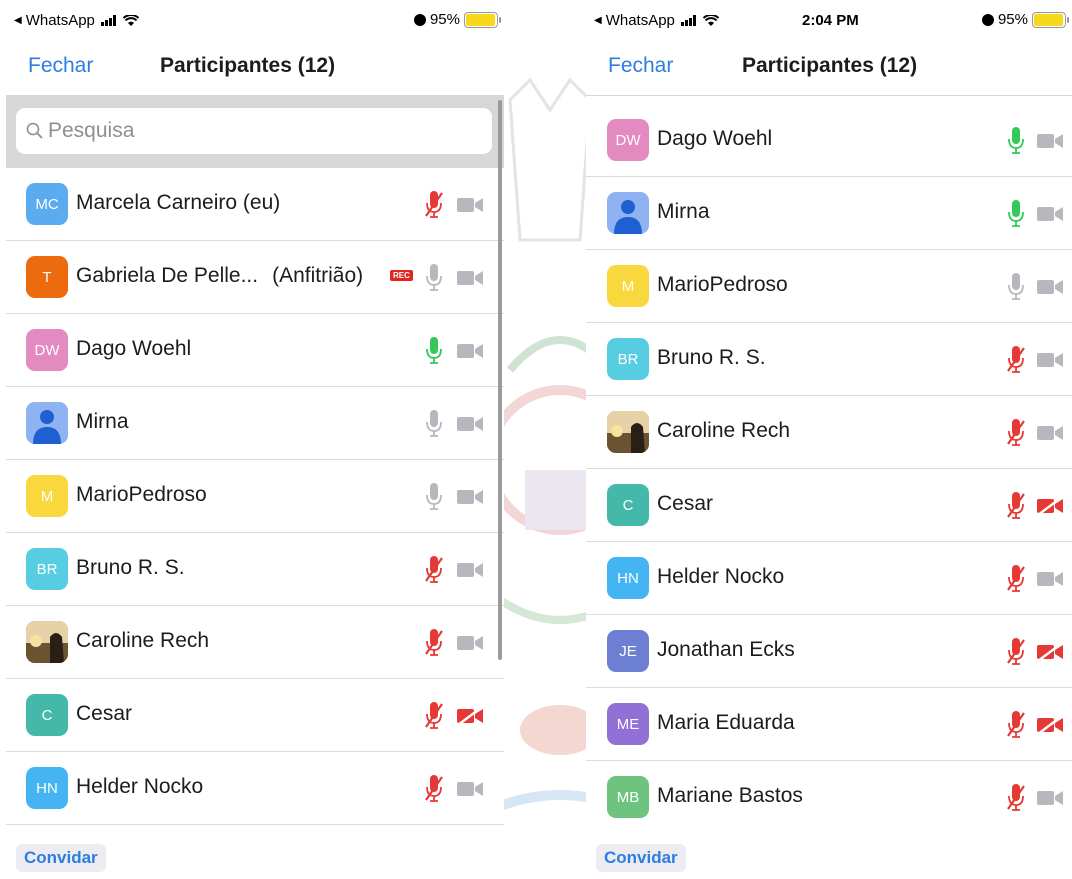 The height and width of the screenshot is (879, 1072). What do you see at coordinates (34, 130) in the screenshot?
I see `magnifier-icon` at bounding box center [34, 130].